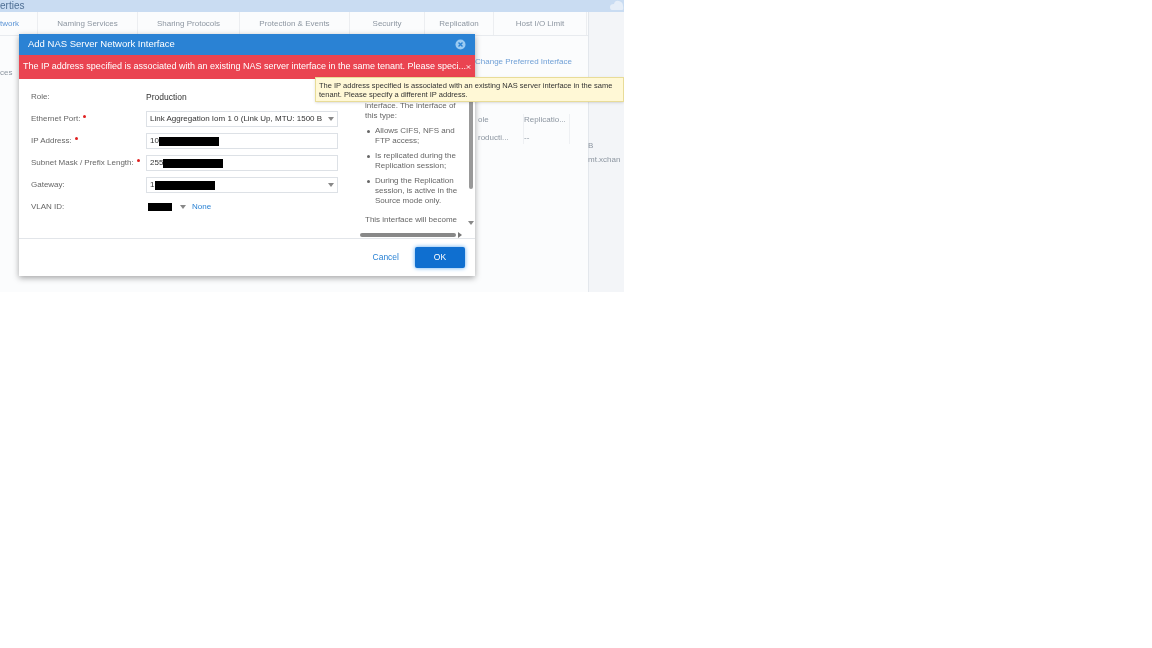 The width and height of the screenshot is (1152, 648). What do you see at coordinates (471, 223) in the screenshot?
I see `scroll-down-icon` at bounding box center [471, 223].